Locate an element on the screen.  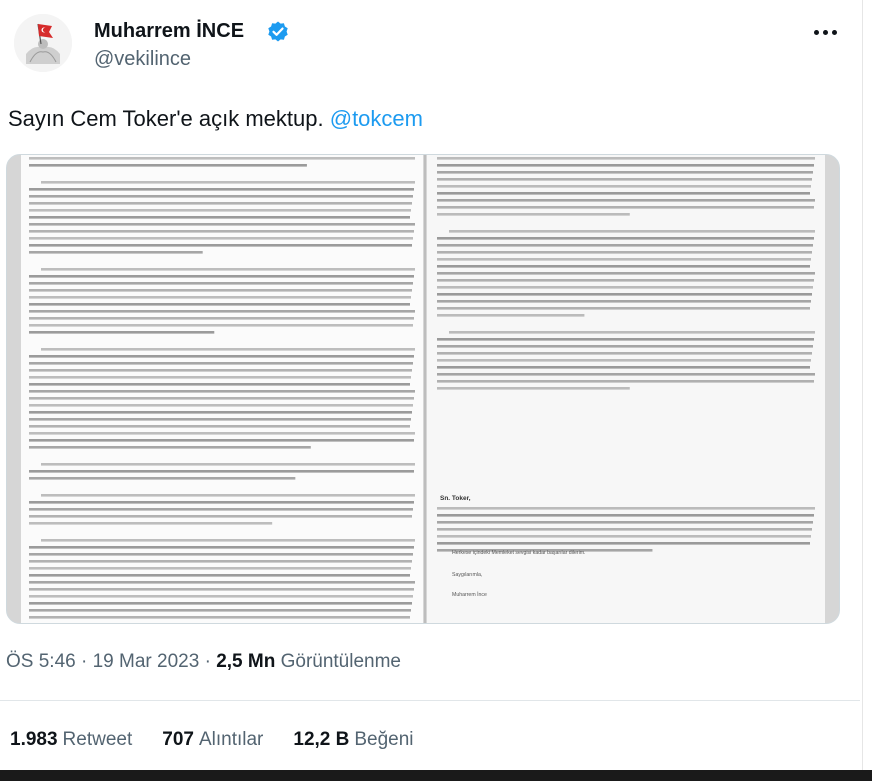
mention-link: @tokcem is located at coordinates (376, 118).